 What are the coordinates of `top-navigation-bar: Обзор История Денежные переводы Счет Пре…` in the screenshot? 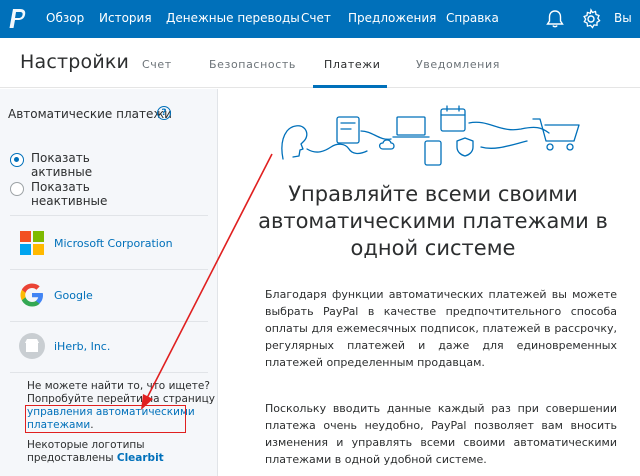 It's located at (320, 19).